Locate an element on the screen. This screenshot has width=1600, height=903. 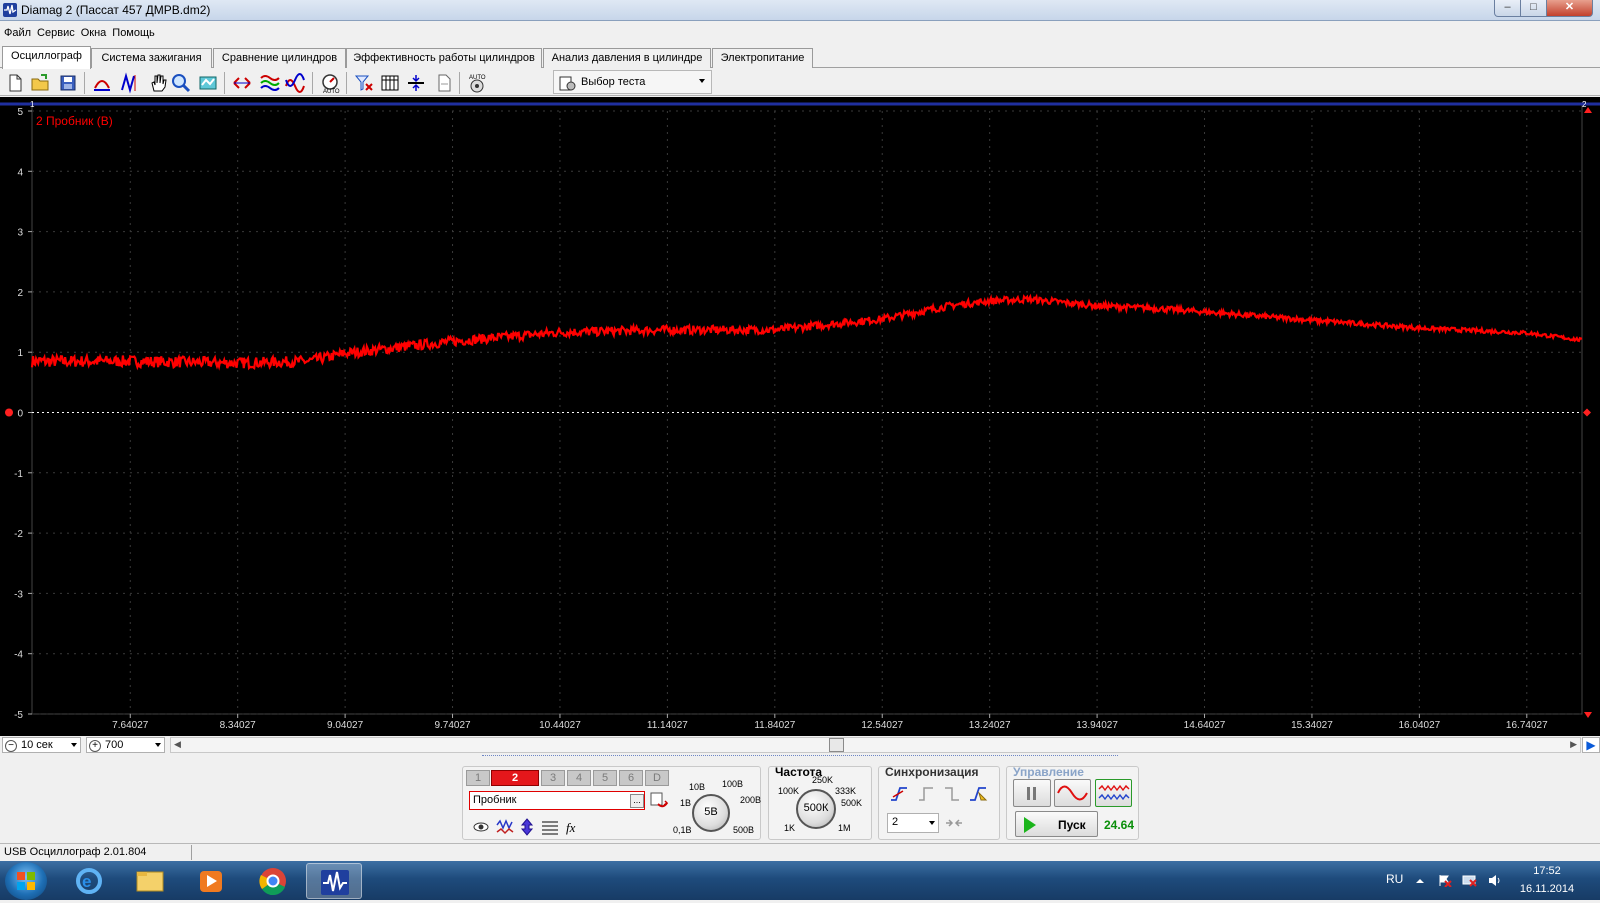
channel-4-button: 4 is located at coordinates (579, 778).